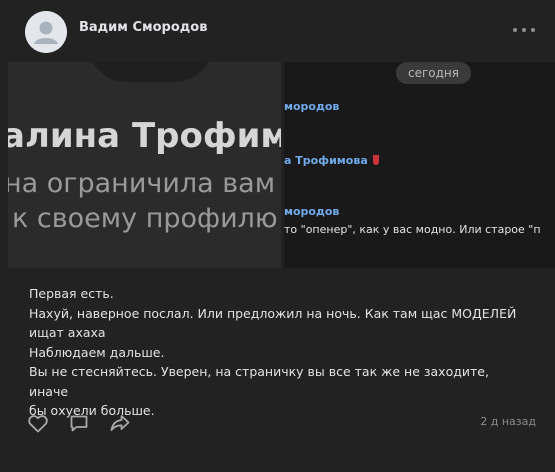 Image resolution: width=555 pixels, height=472 pixels. What do you see at coordinates (144, 136) in the screenshot?
I see `attachment-profile-name: алина Трофимо` at bounding box center [144, 136].